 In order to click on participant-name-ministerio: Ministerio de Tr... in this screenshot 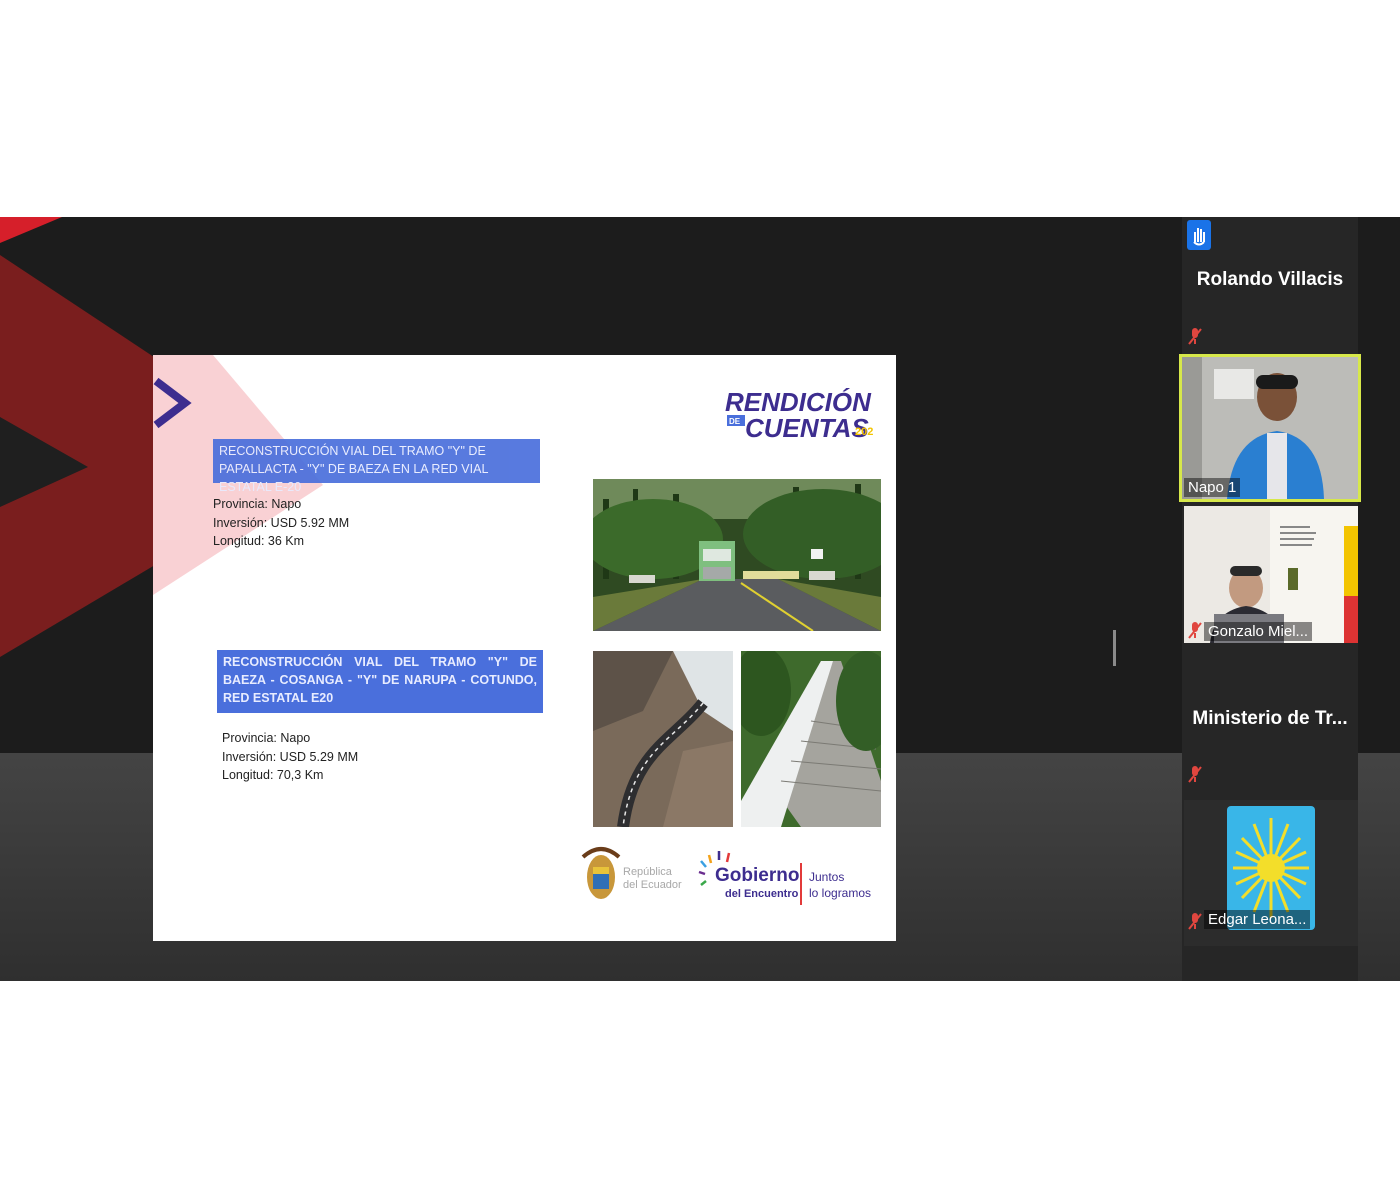, I will do `click(1270, 718)`.